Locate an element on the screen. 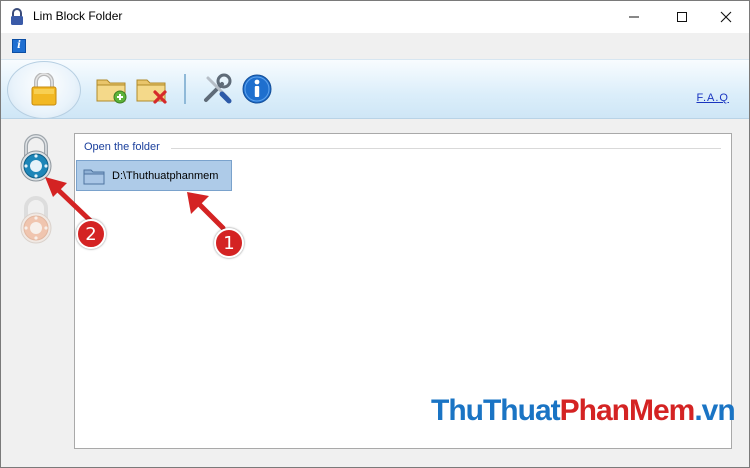 This screenshot has width=750, height=468. toolbar-separator is located at coordinates (185, 89).